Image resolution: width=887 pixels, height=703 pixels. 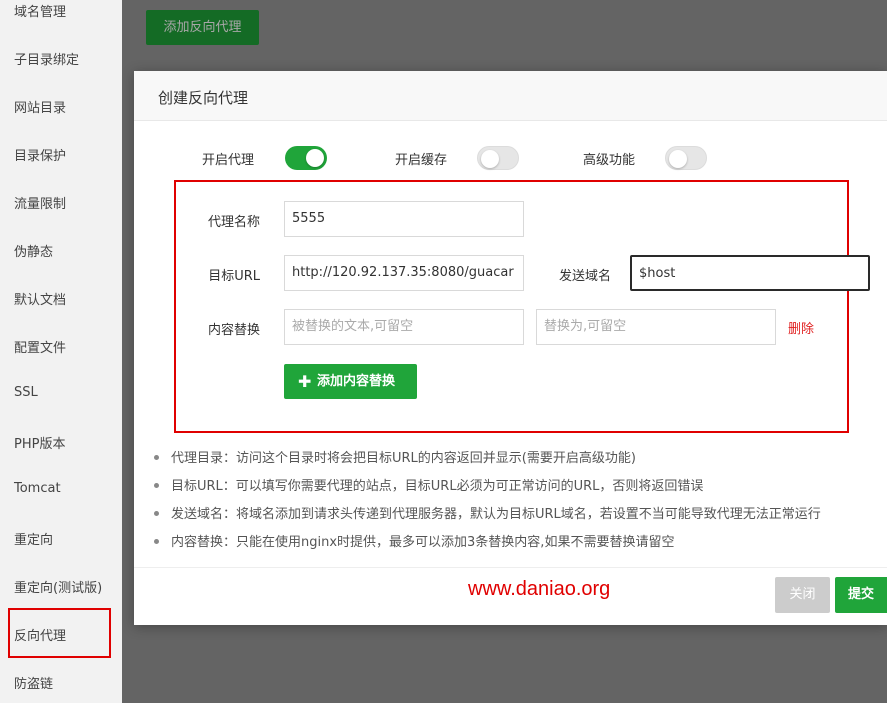 I want to click on replace-from-input: 被替换的文本,可留空, so click(x=404, y=327).